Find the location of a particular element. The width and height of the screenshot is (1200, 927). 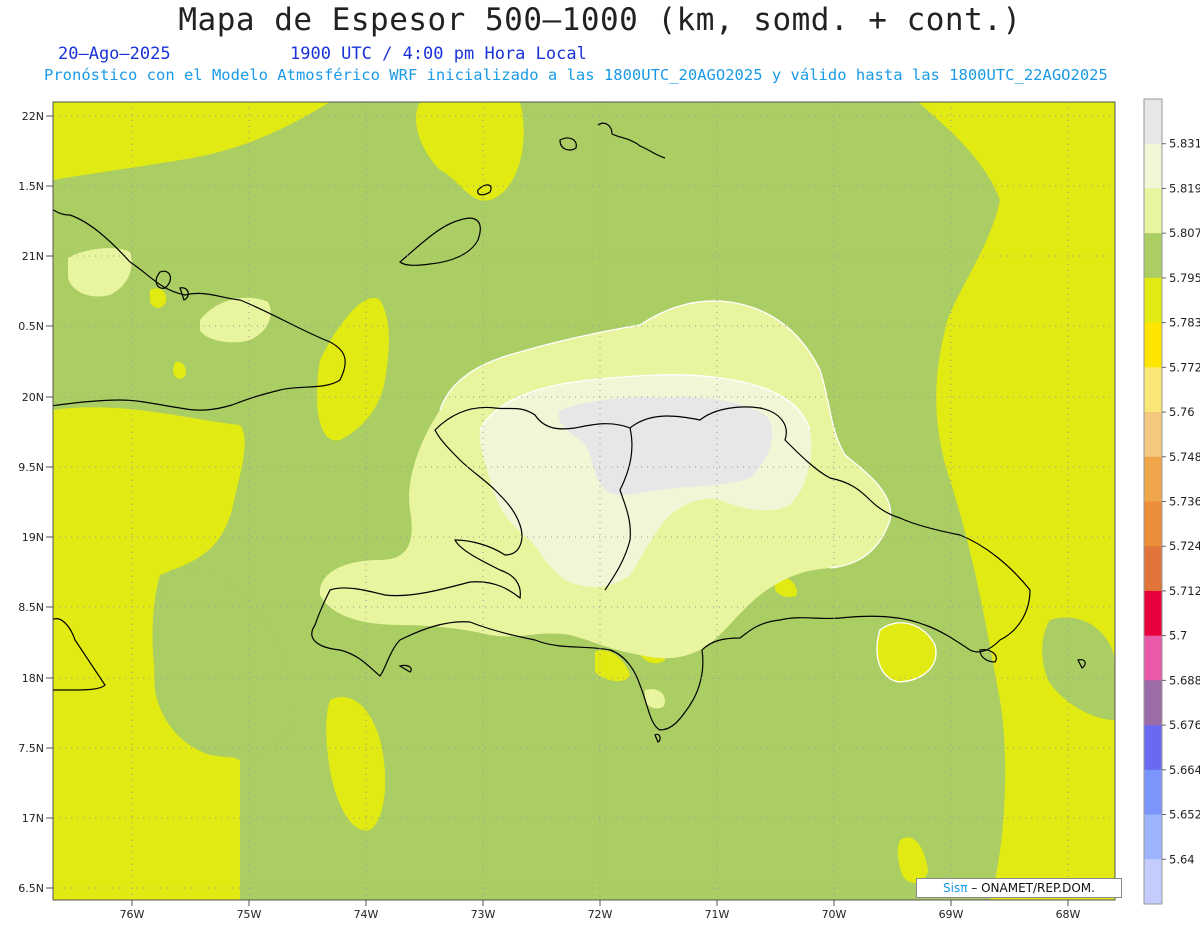

legend-label: 5.831 is located at coordinates (1184, 144).